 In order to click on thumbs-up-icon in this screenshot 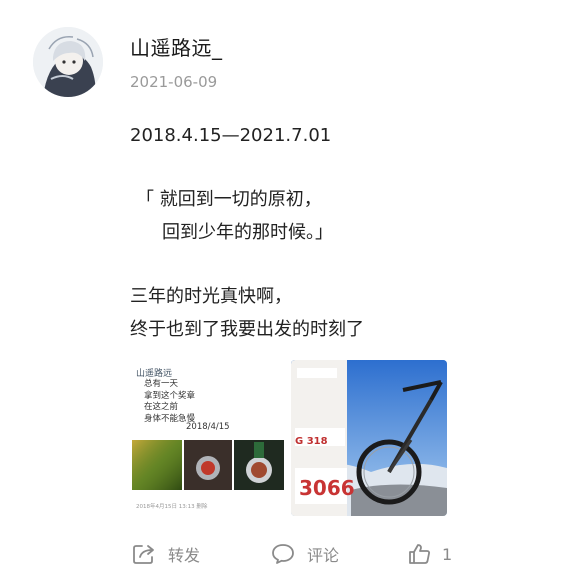, I will do `click(419, 554)`.